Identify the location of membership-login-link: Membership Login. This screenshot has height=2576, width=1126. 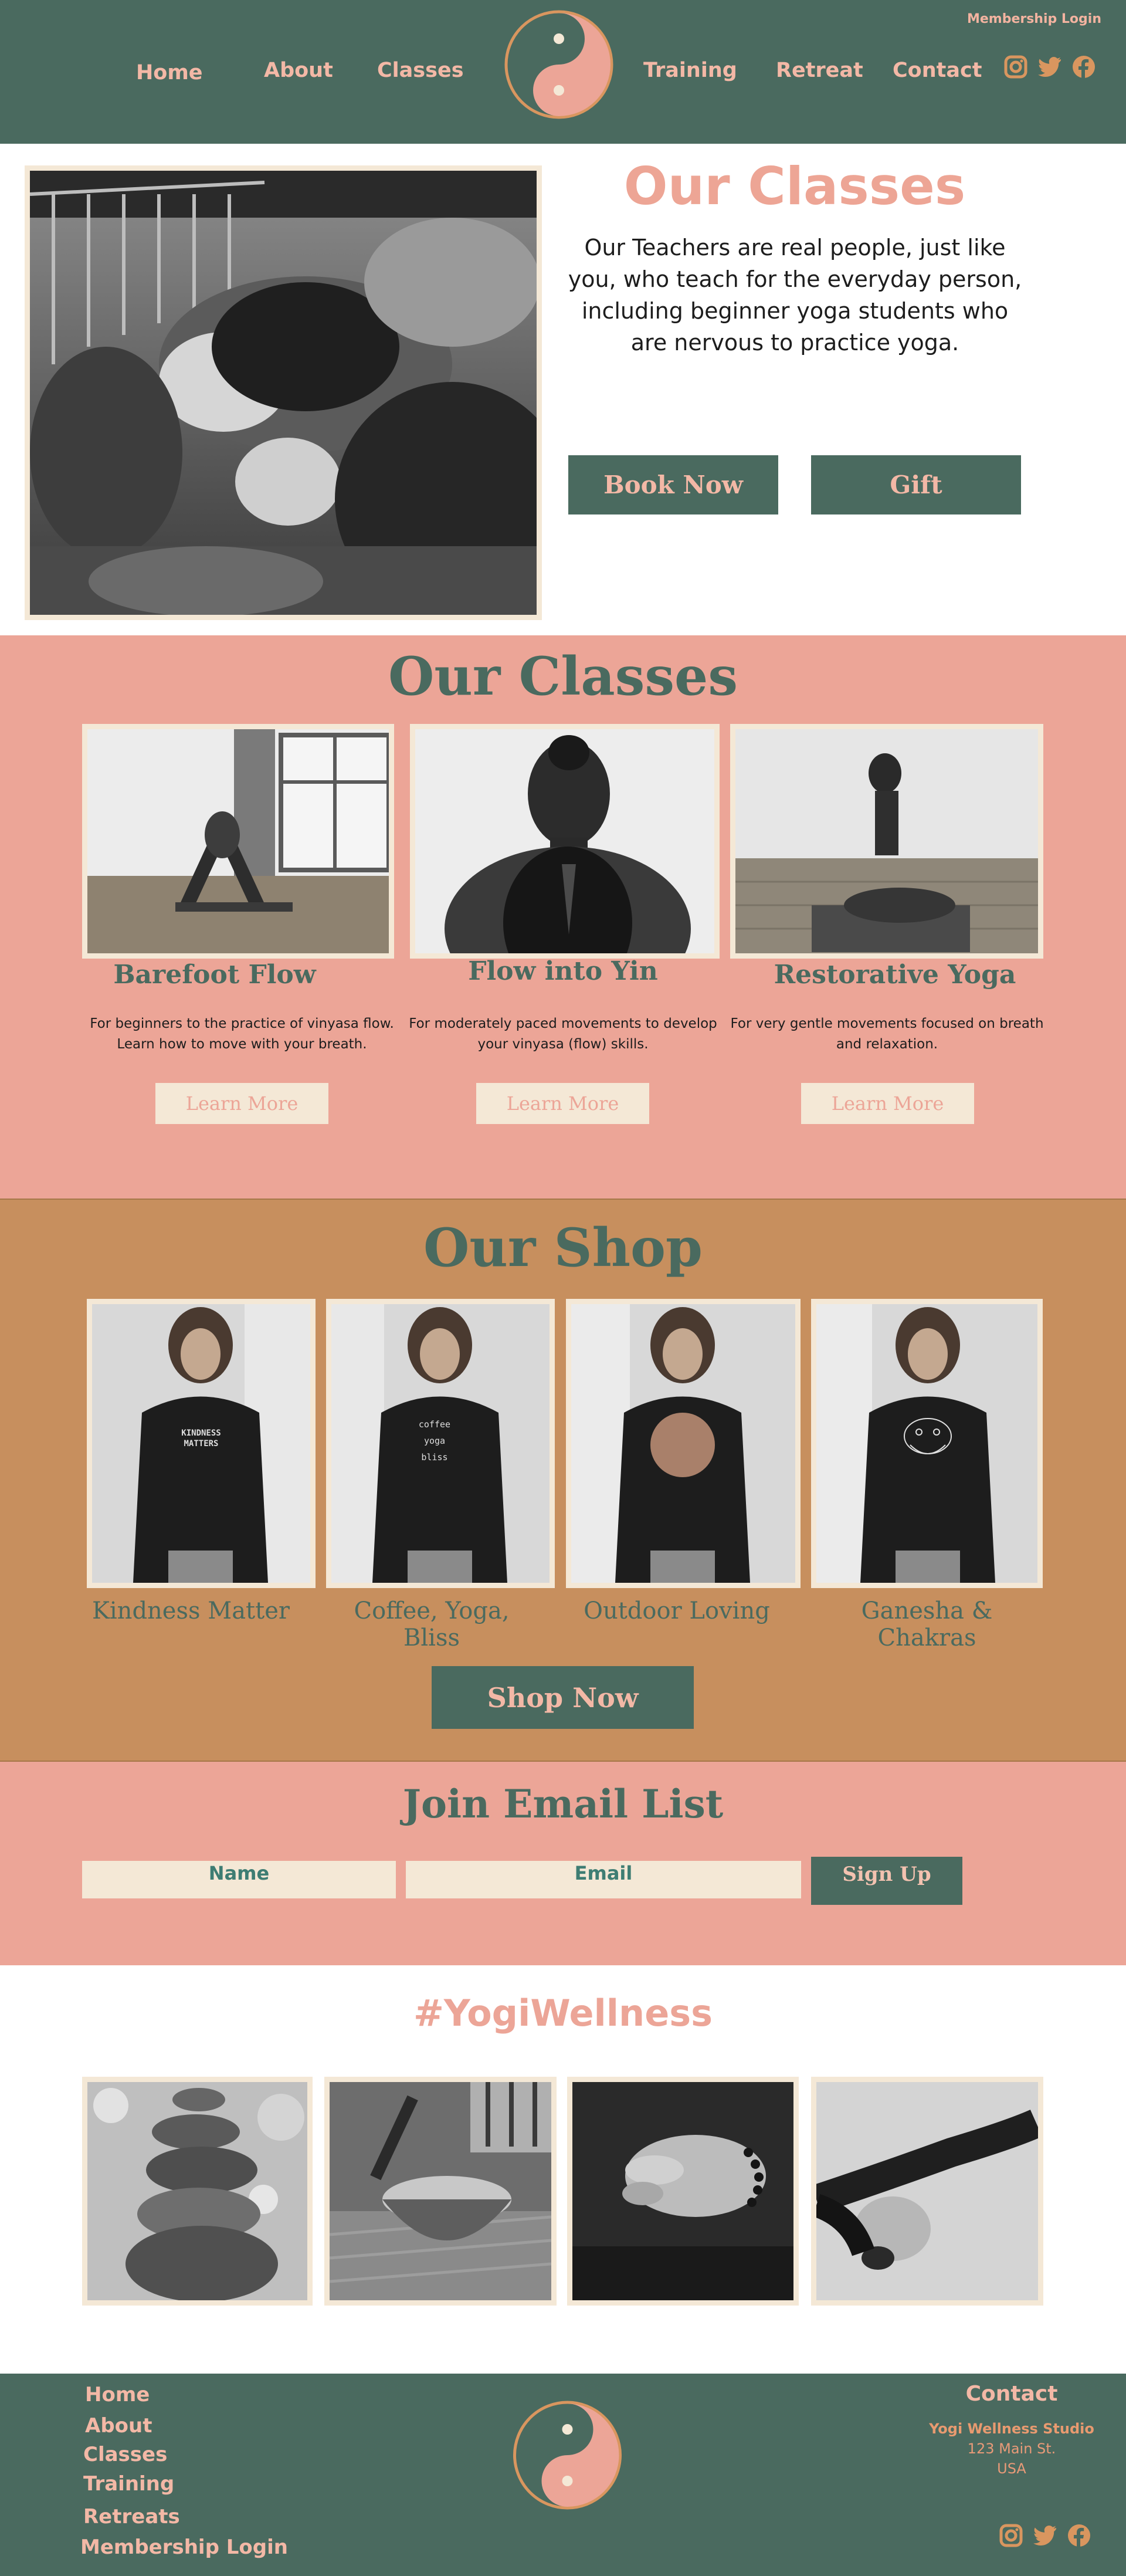
(1034, 19).